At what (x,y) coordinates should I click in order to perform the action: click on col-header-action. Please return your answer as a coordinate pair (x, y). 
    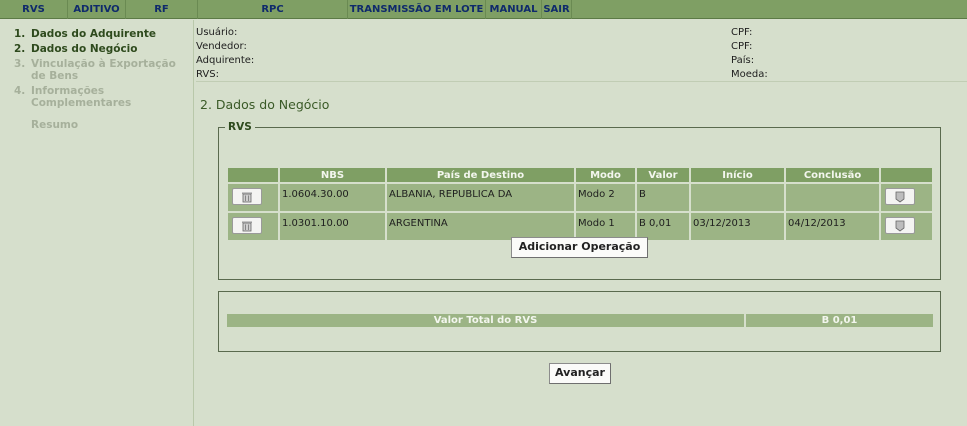
    Looking at the image, I should click on (906, 175).